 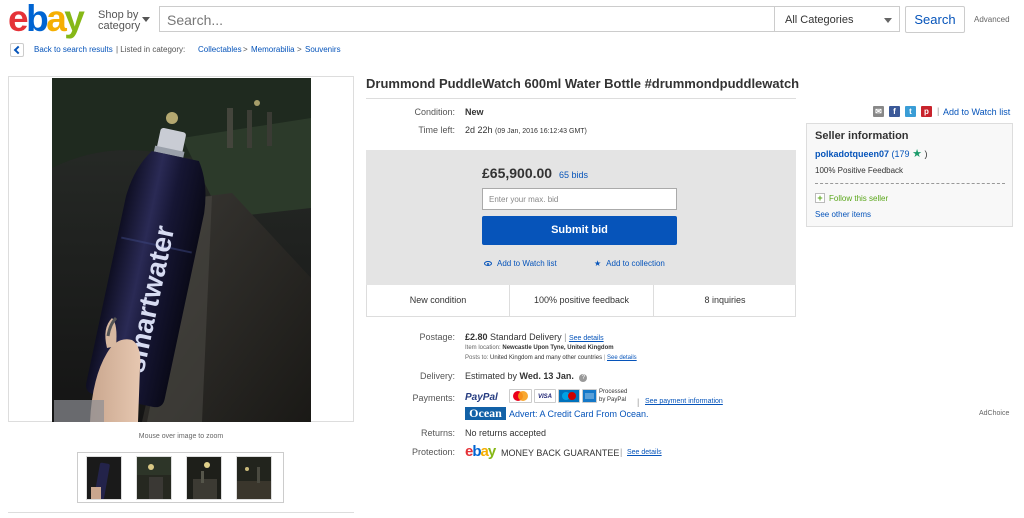 What do you see at coordinates (560, 453) in the screenshot?
I see `money-back-guarantee: MONEY BACK GUARANTEE` at bounding box center [560, 453].